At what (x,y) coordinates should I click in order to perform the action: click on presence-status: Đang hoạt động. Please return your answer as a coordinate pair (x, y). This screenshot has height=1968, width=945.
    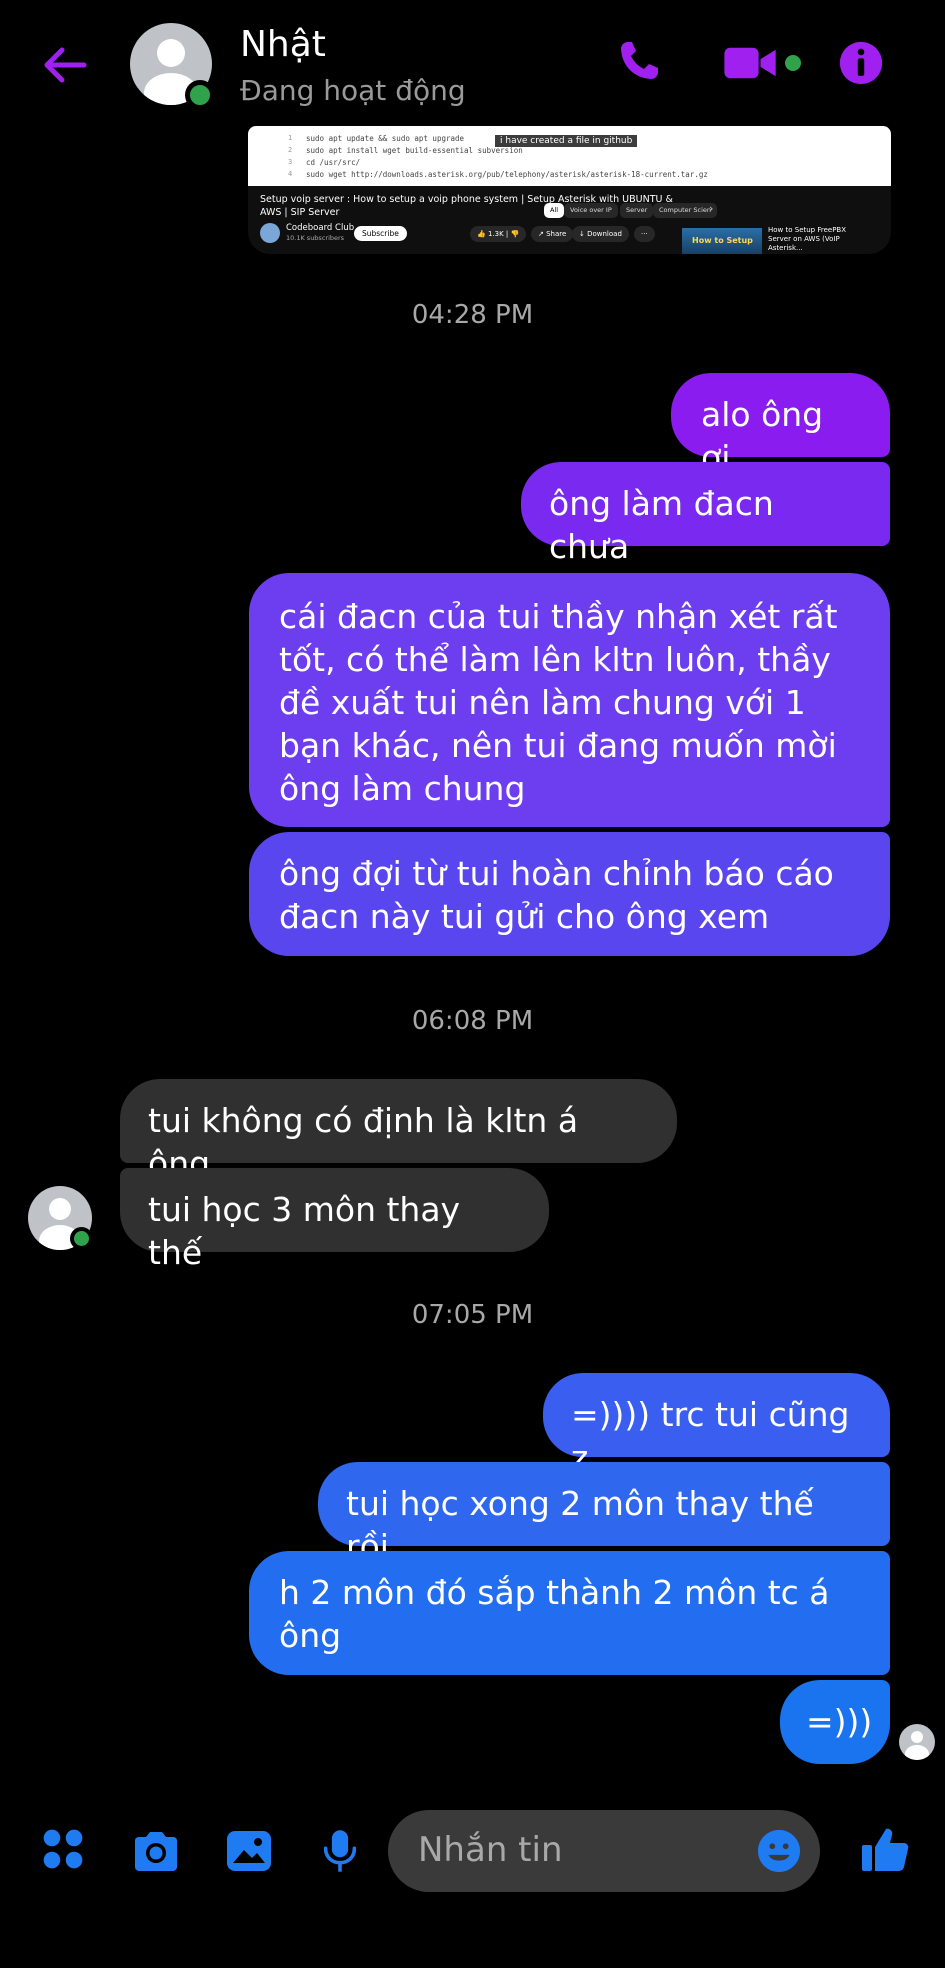
    Looking at the image, I should click on (353, 90).